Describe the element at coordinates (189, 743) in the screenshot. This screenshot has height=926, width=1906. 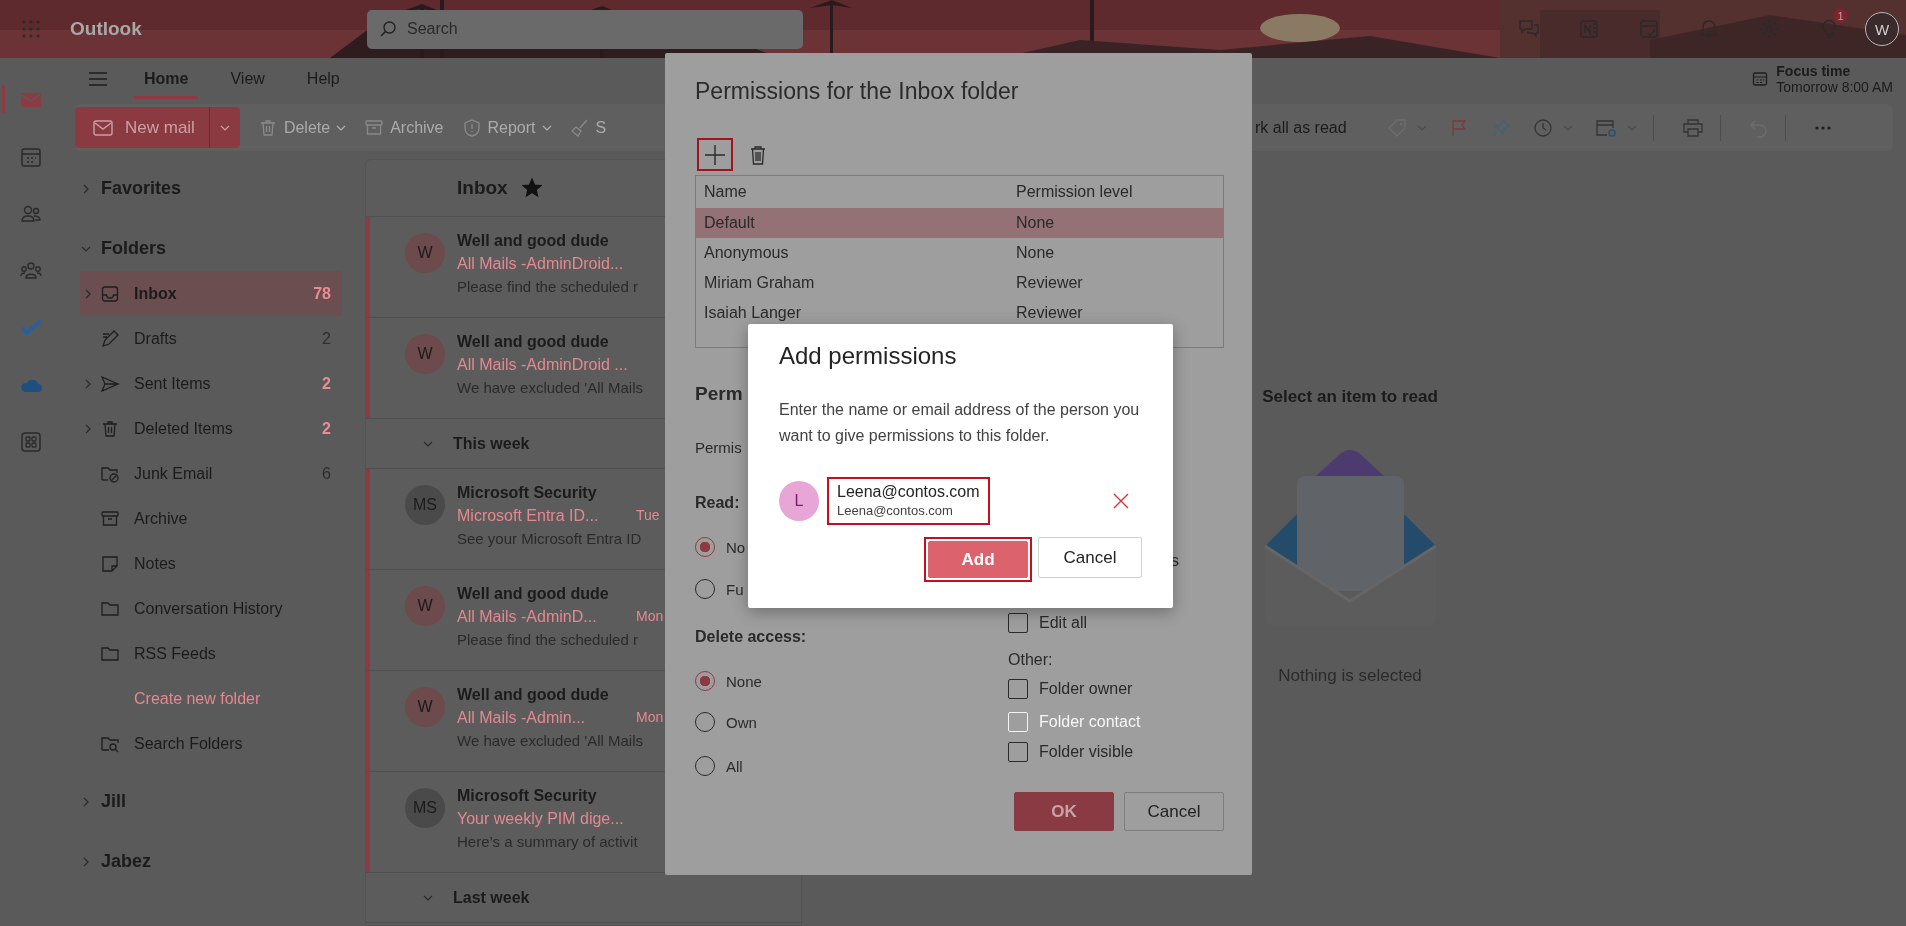
I see `folder-name: Search Folders` at that location.